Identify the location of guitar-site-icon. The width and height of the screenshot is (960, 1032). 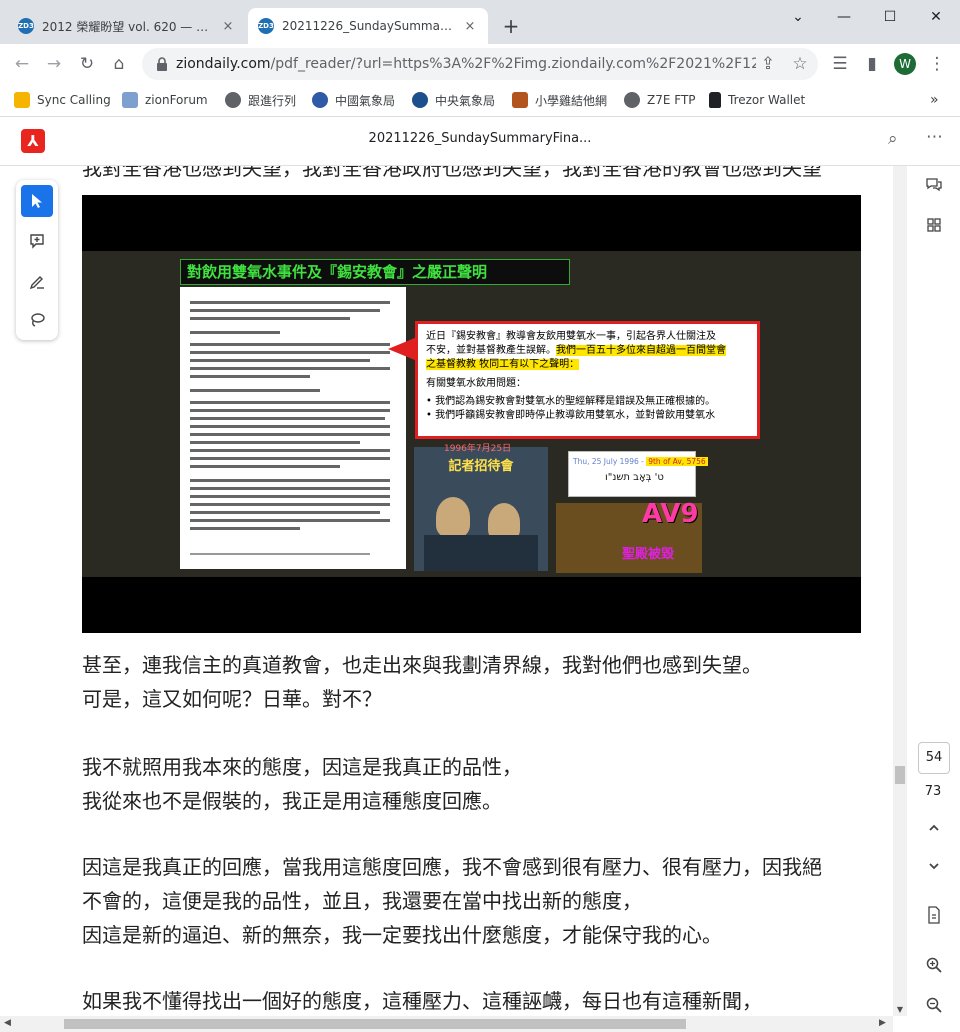
(520, 100).